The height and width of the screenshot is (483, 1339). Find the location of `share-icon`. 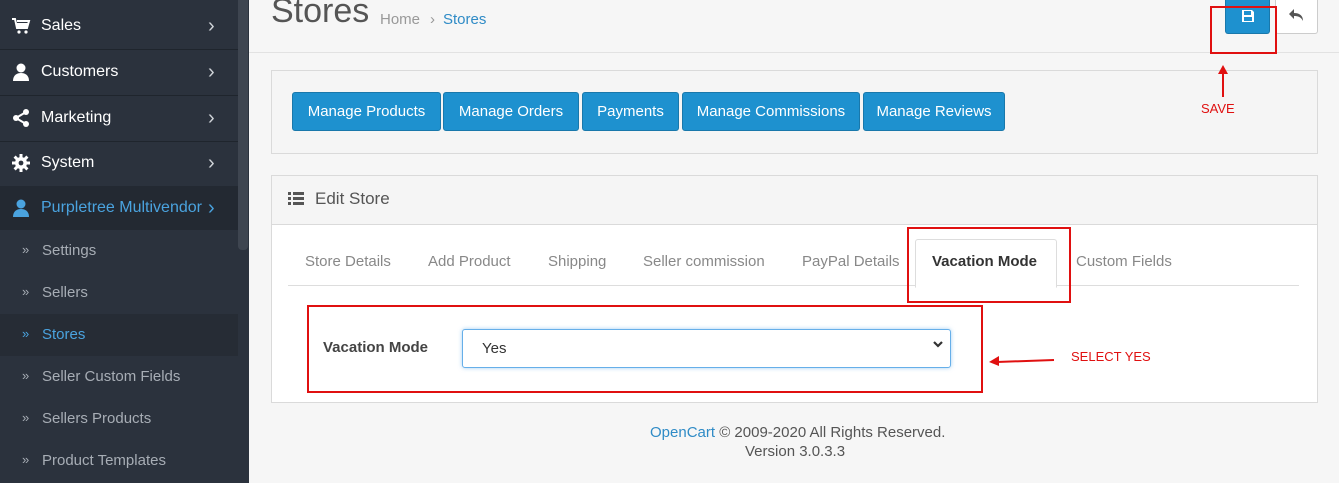

share-icon is located at coordinates (21, 118).